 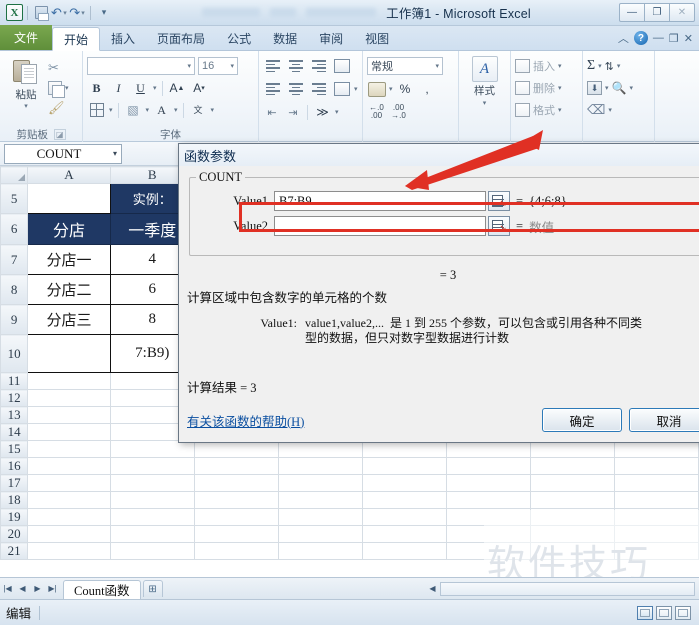 I want to click on save-icon, so click(x=41, y=13).